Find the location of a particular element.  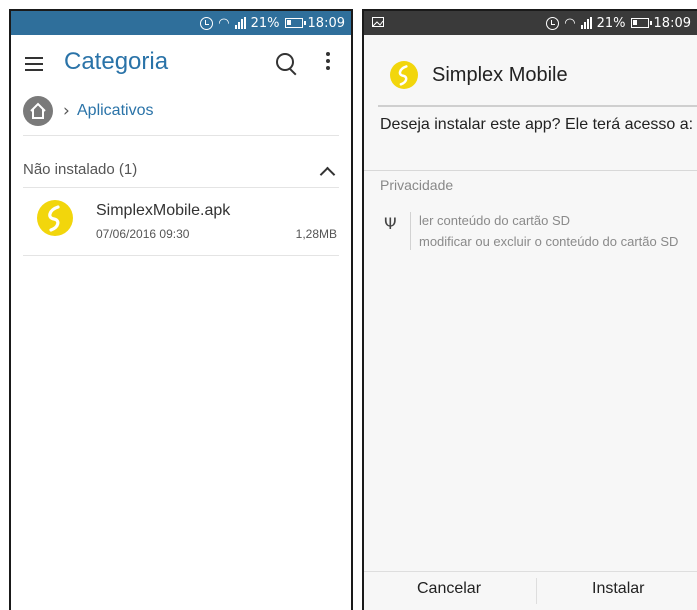

page-title: Categoria is located at coordinates (116, 61).